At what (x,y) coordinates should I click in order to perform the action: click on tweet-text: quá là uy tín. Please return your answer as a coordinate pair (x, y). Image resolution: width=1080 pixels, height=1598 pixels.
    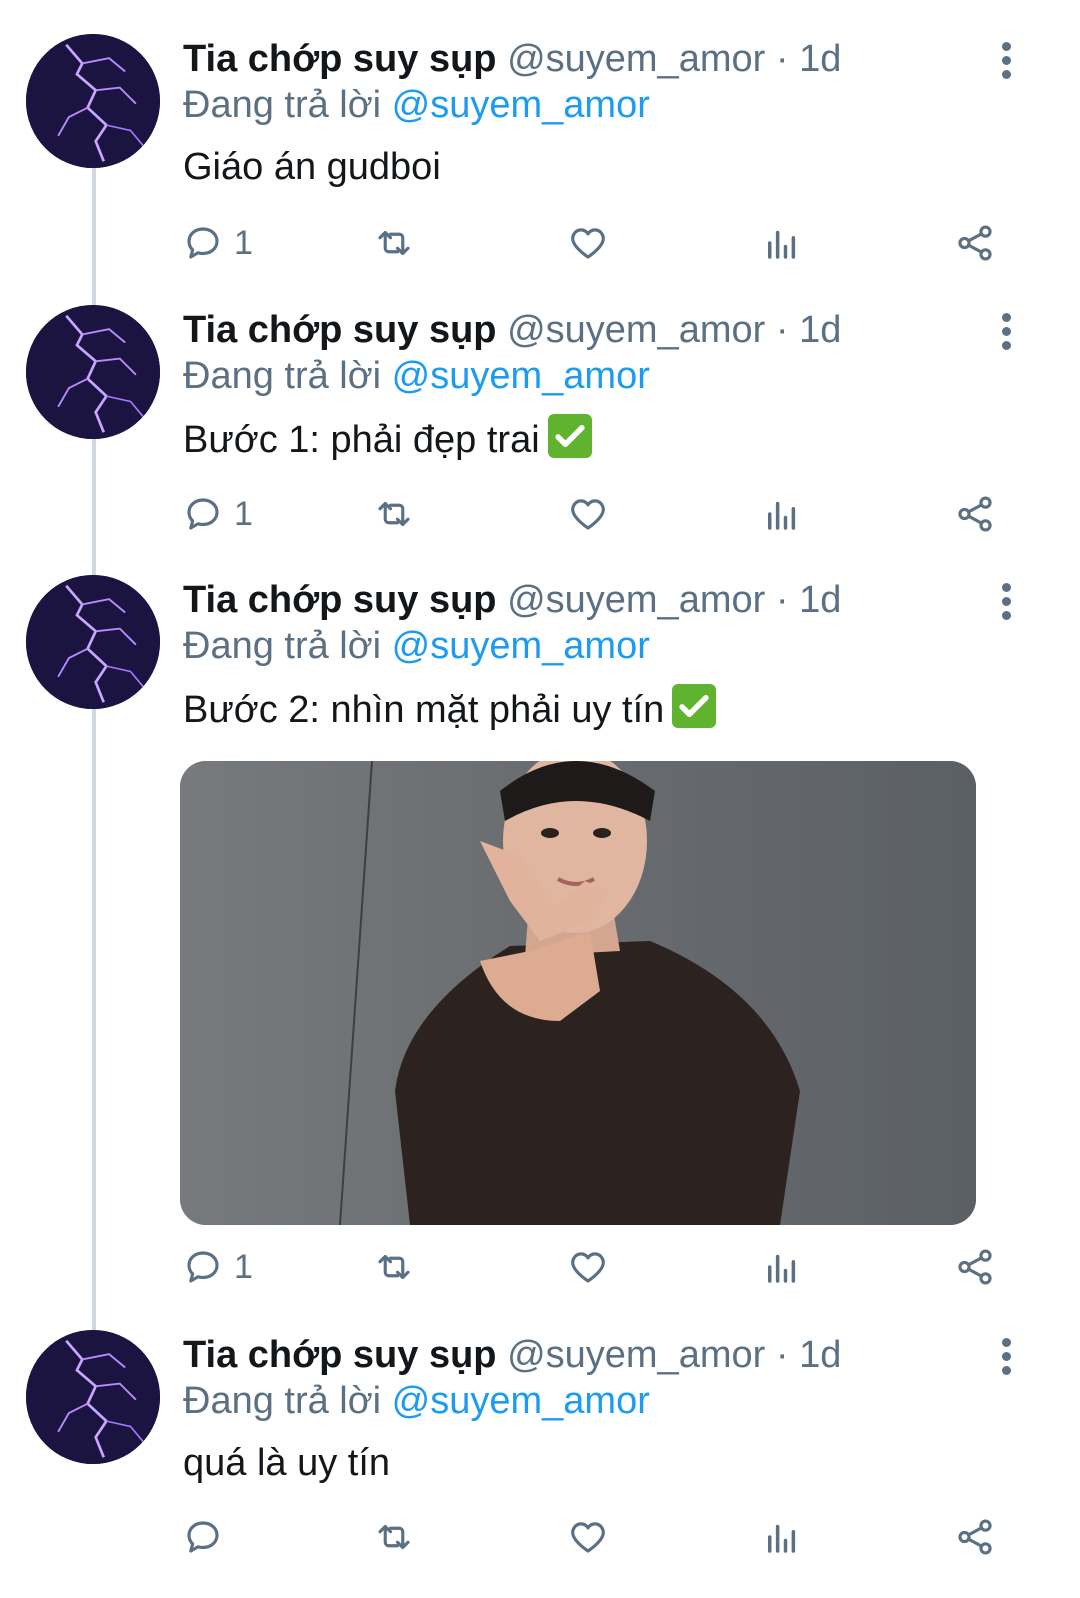
    Looking at the image, I should click on (287, 1463).